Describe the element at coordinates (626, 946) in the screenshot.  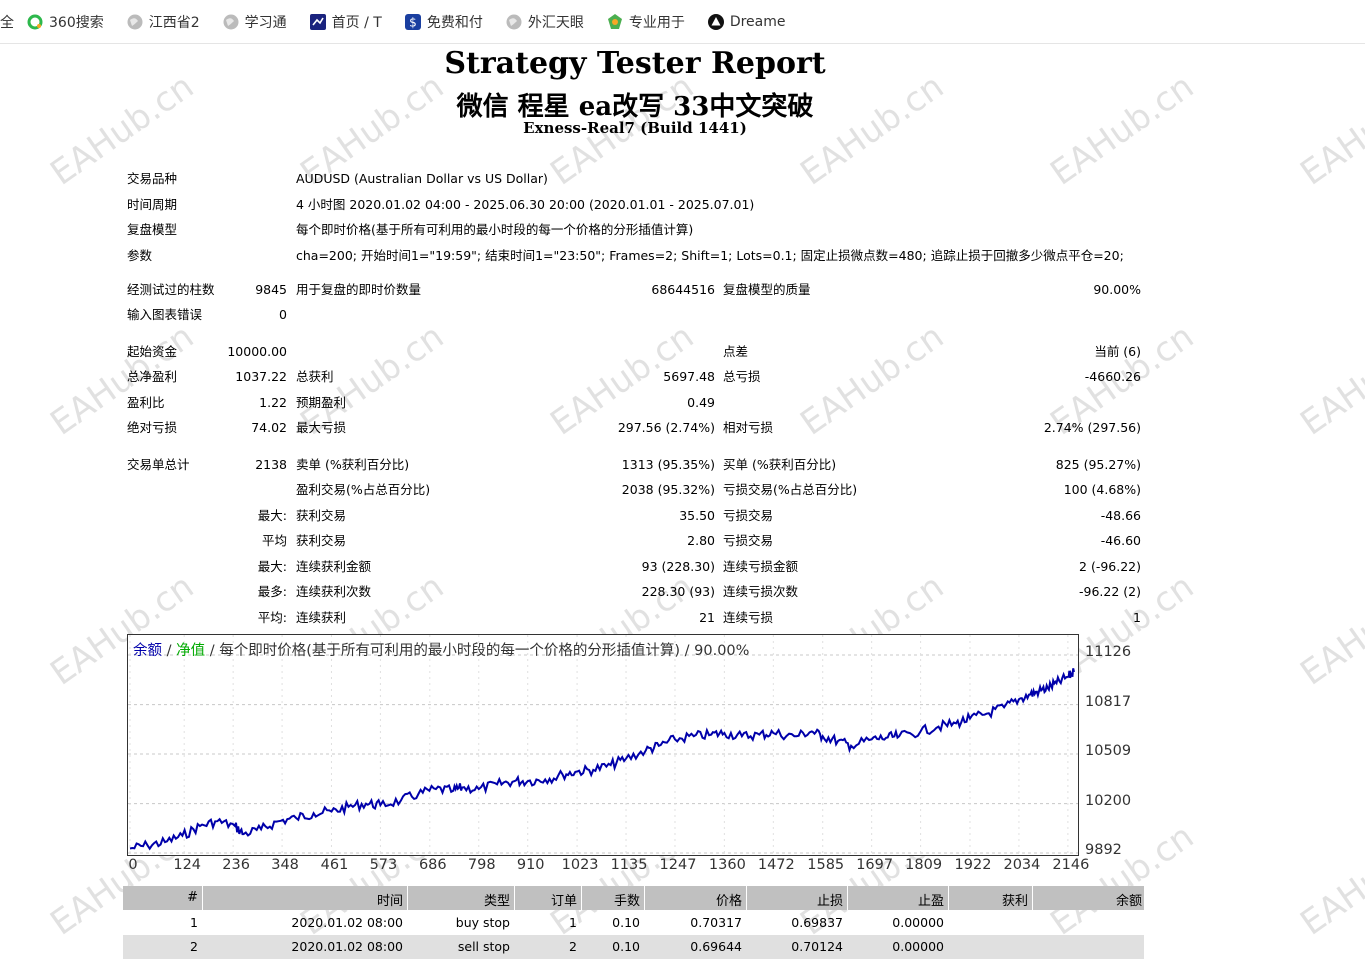
I see `table-cell: 0.10` at that location.